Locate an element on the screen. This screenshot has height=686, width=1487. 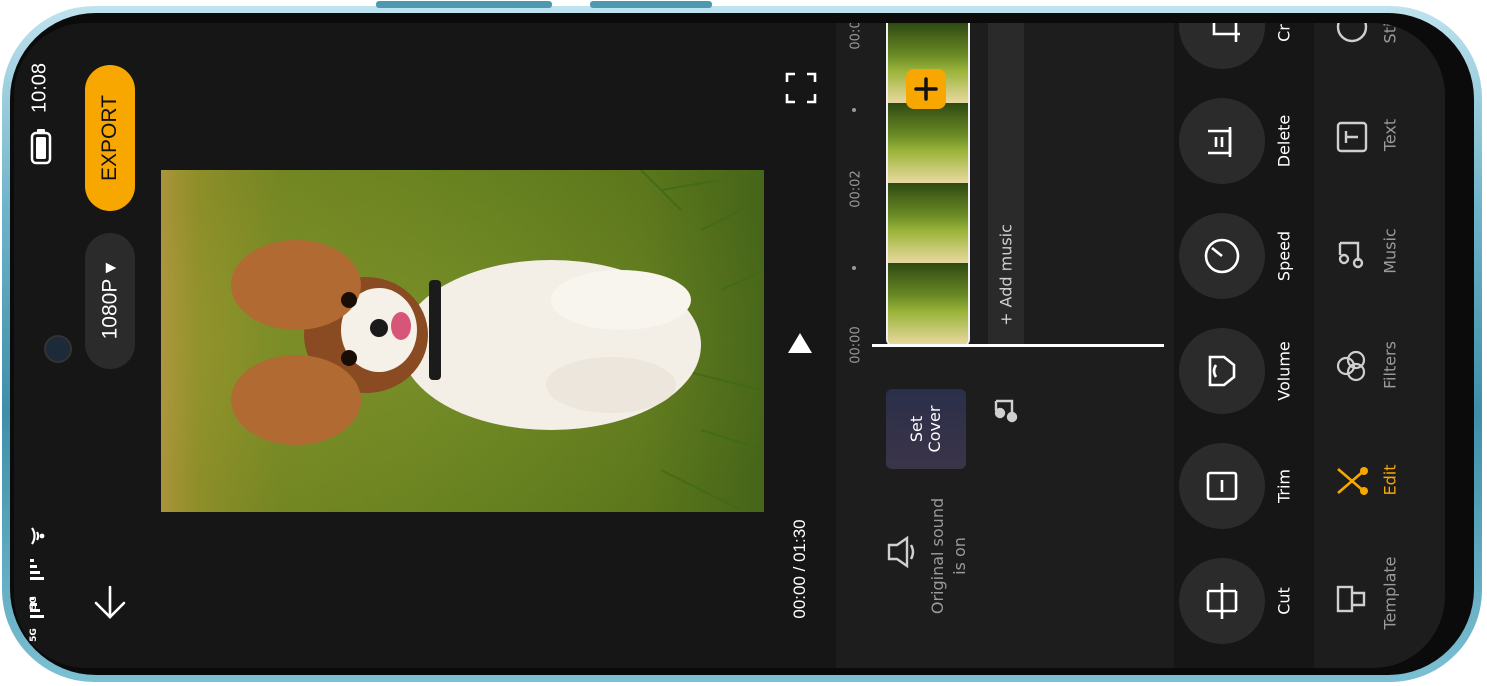
music-icon is located at coordinates (1351, 255).